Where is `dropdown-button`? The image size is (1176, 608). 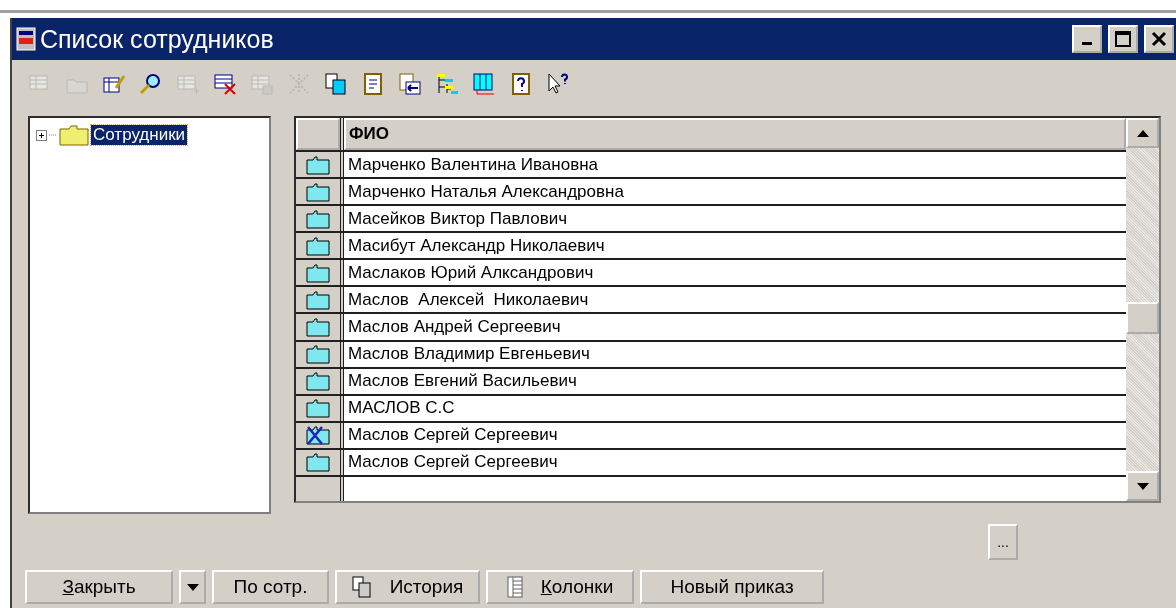 dropdown-button is located at coordinates (192, 587).